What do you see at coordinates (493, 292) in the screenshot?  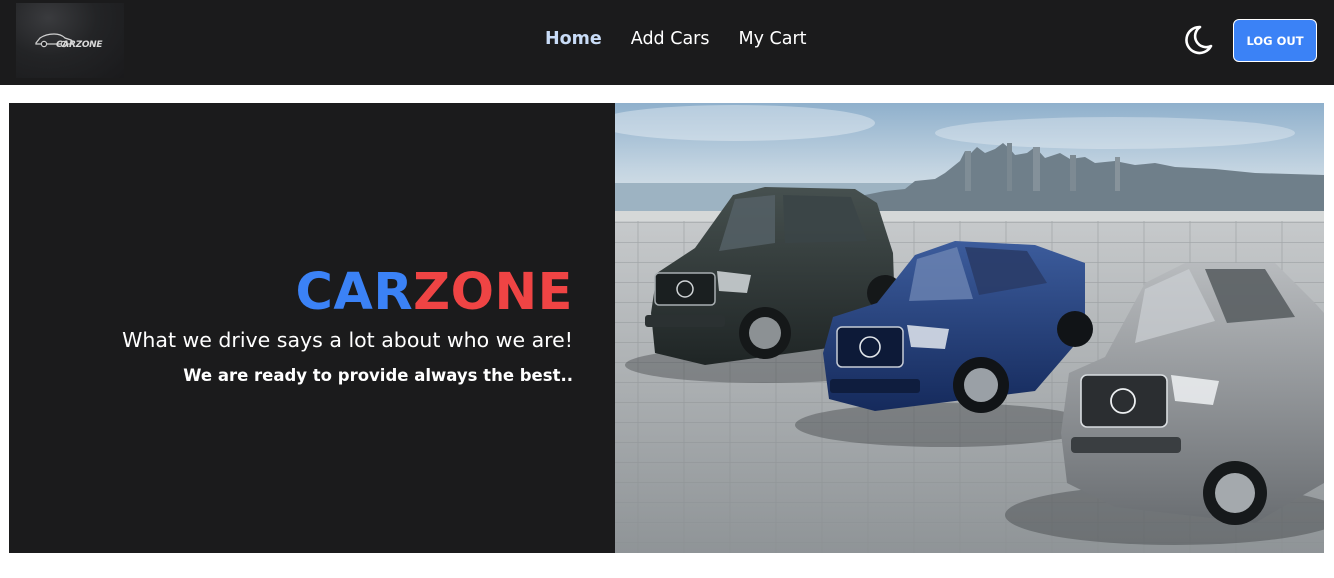 I see `brand-zone: ZONE` at bounding box center [493, 292].